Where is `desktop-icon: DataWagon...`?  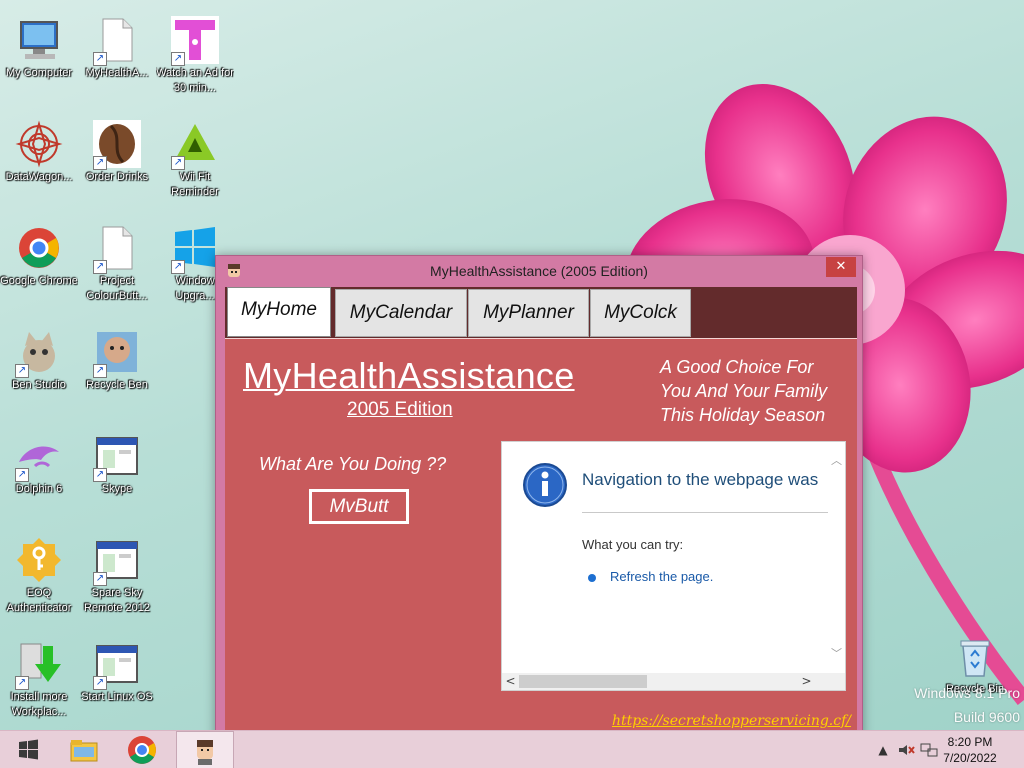
desktop-icon: DataWagon... is located at coordinates (39, 162).